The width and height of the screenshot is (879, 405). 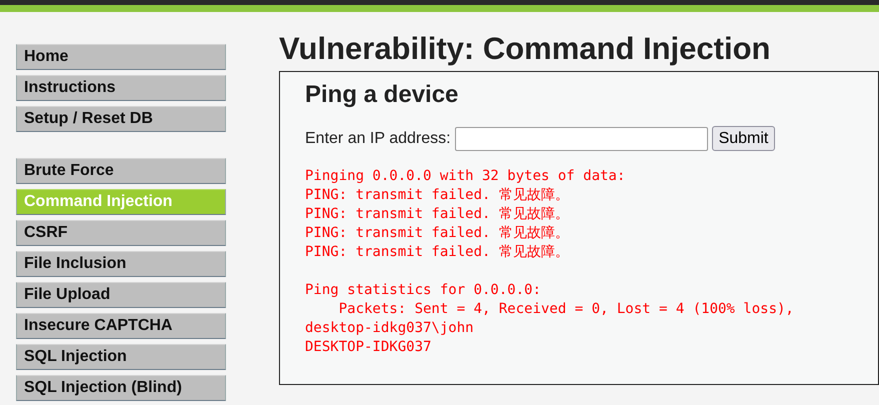 What do you see at coordinates (465, 176) in the screenshot?
I see `output-line: Pinging 0.0.0.0 with 32 bytes of data:` at bounding box center [465, 176].